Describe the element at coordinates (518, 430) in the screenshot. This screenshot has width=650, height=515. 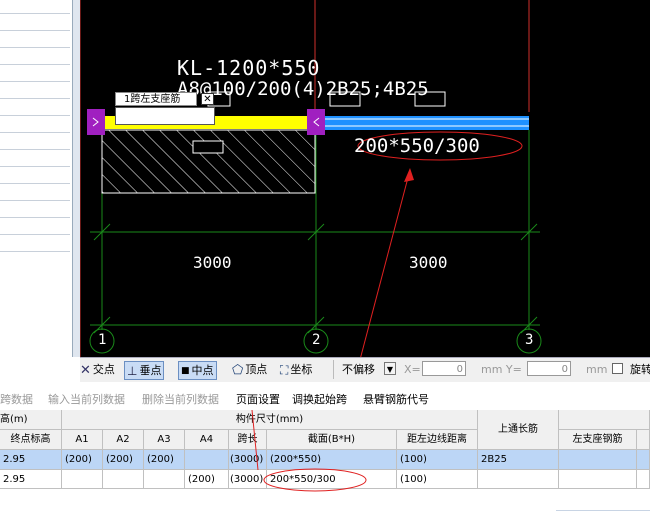
I see `header-top-through-rebar: 上通长筋` at that location.